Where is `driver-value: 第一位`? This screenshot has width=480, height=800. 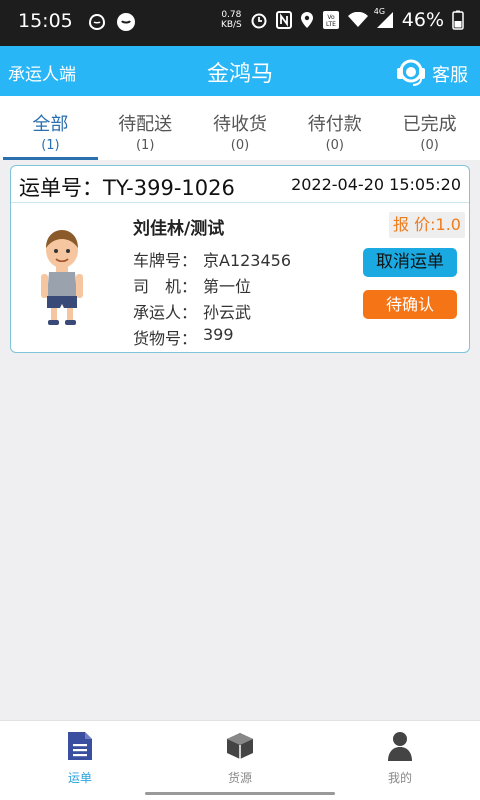
driver-value: 第一位 is located at coordinates (227, 286).